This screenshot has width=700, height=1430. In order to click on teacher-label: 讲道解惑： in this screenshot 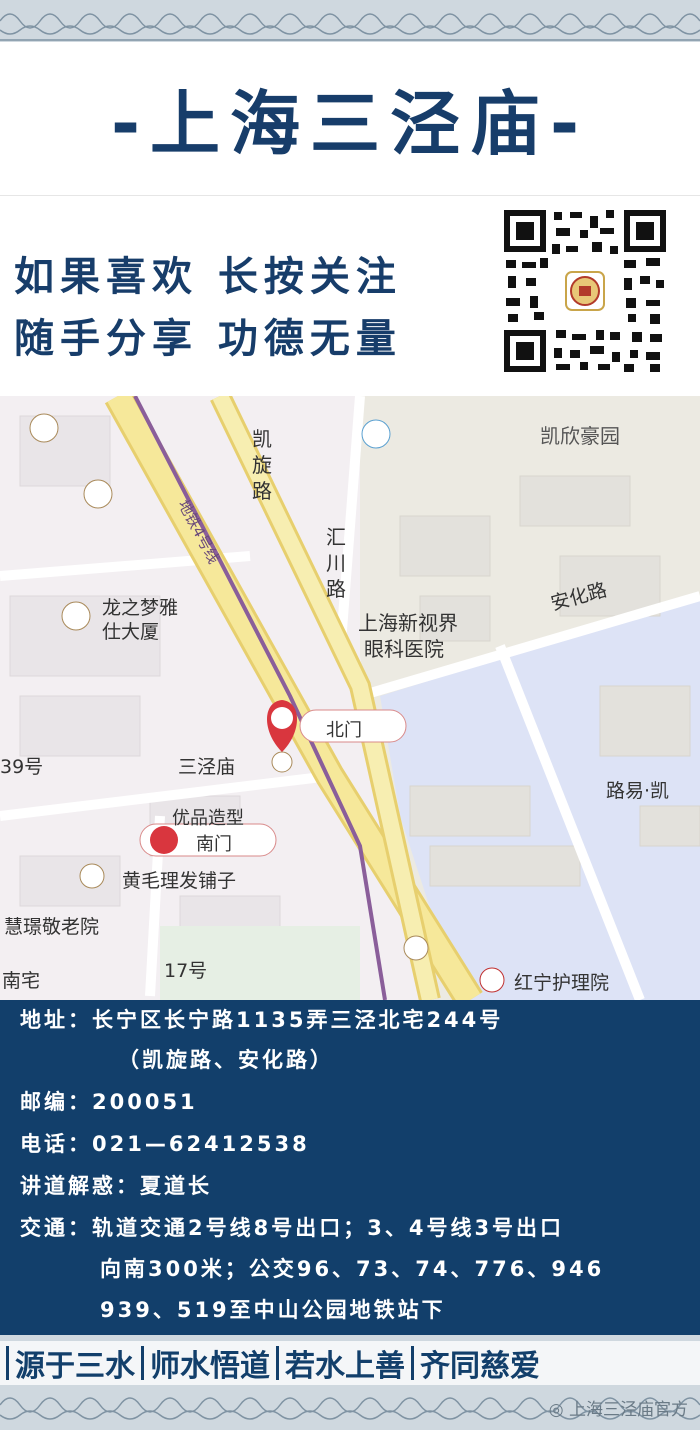, I will do `click(80, 1186)`.